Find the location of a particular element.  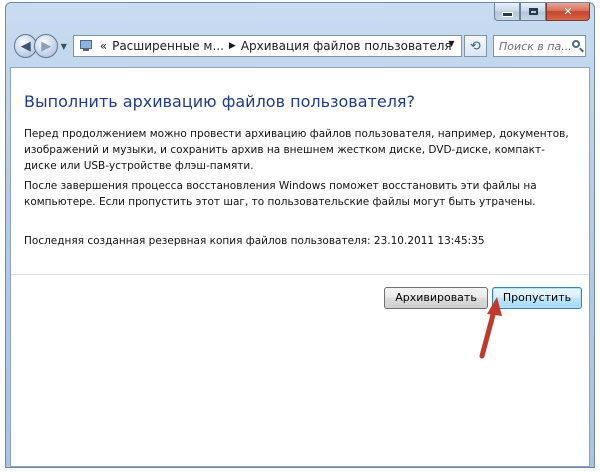

maximize-icon is located at coordinates (533, 11).